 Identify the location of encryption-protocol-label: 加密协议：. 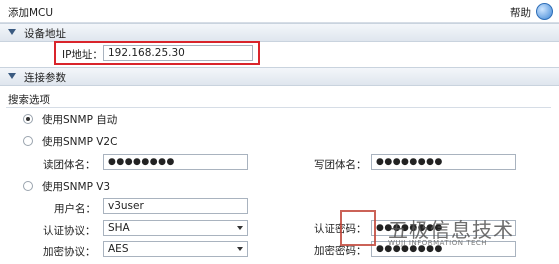
(69, 252).